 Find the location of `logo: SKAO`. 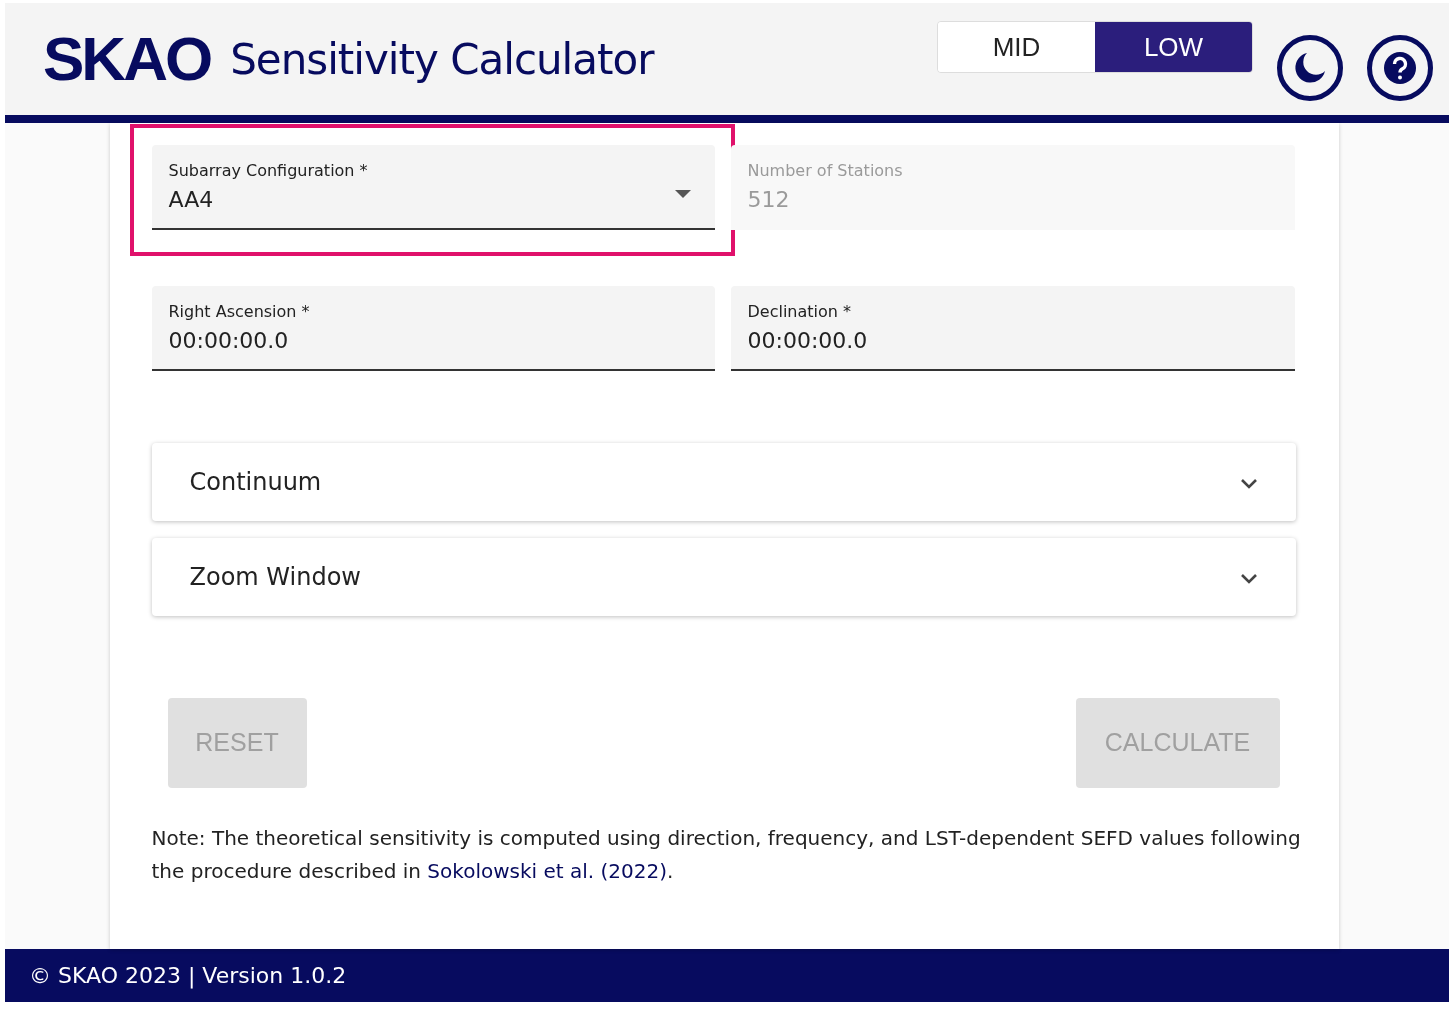

logo: SKAO is located at coordinates (127, 59).